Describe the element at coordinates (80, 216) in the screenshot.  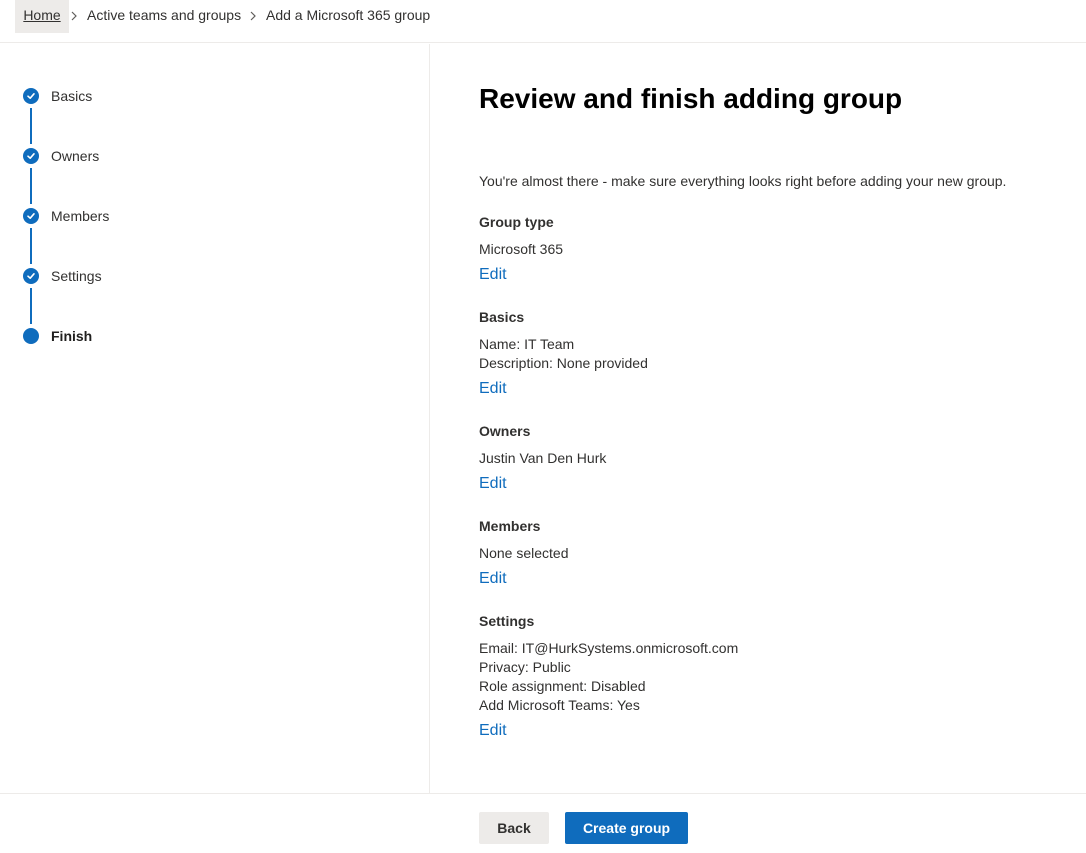
I see `step-label: Members` at that location.